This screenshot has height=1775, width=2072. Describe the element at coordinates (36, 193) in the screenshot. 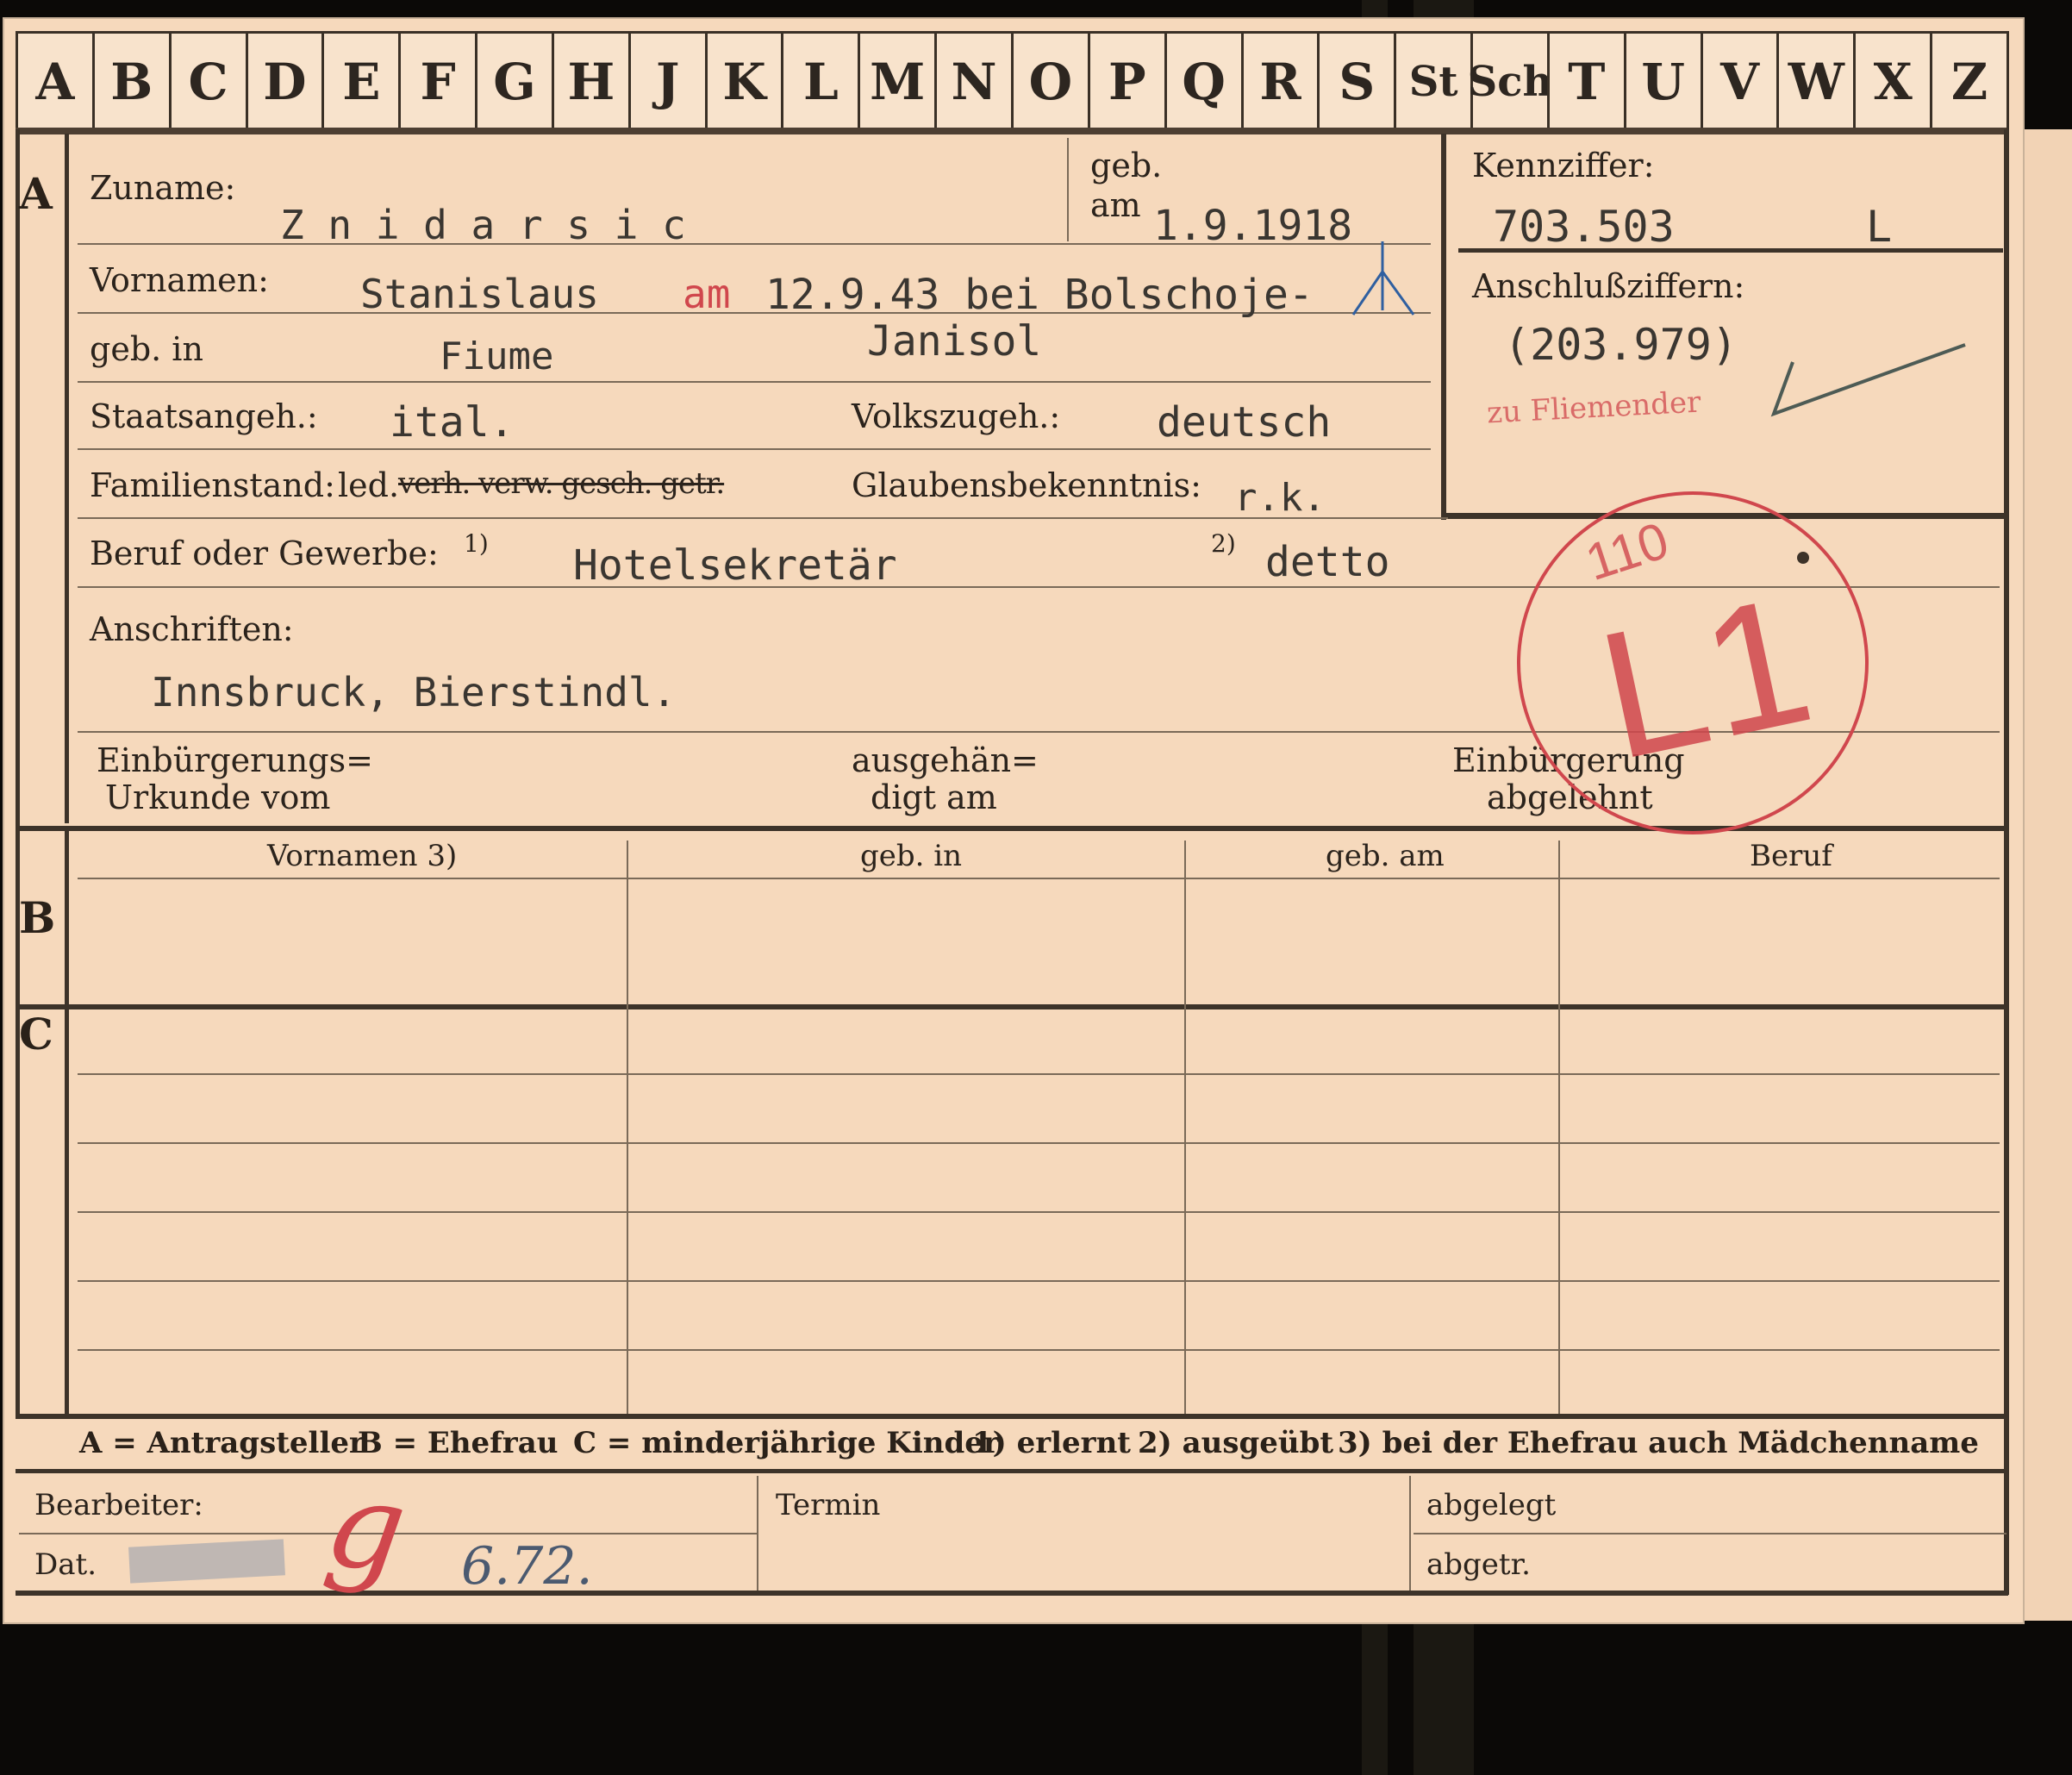

I see `section-a-letter: A` at that location.